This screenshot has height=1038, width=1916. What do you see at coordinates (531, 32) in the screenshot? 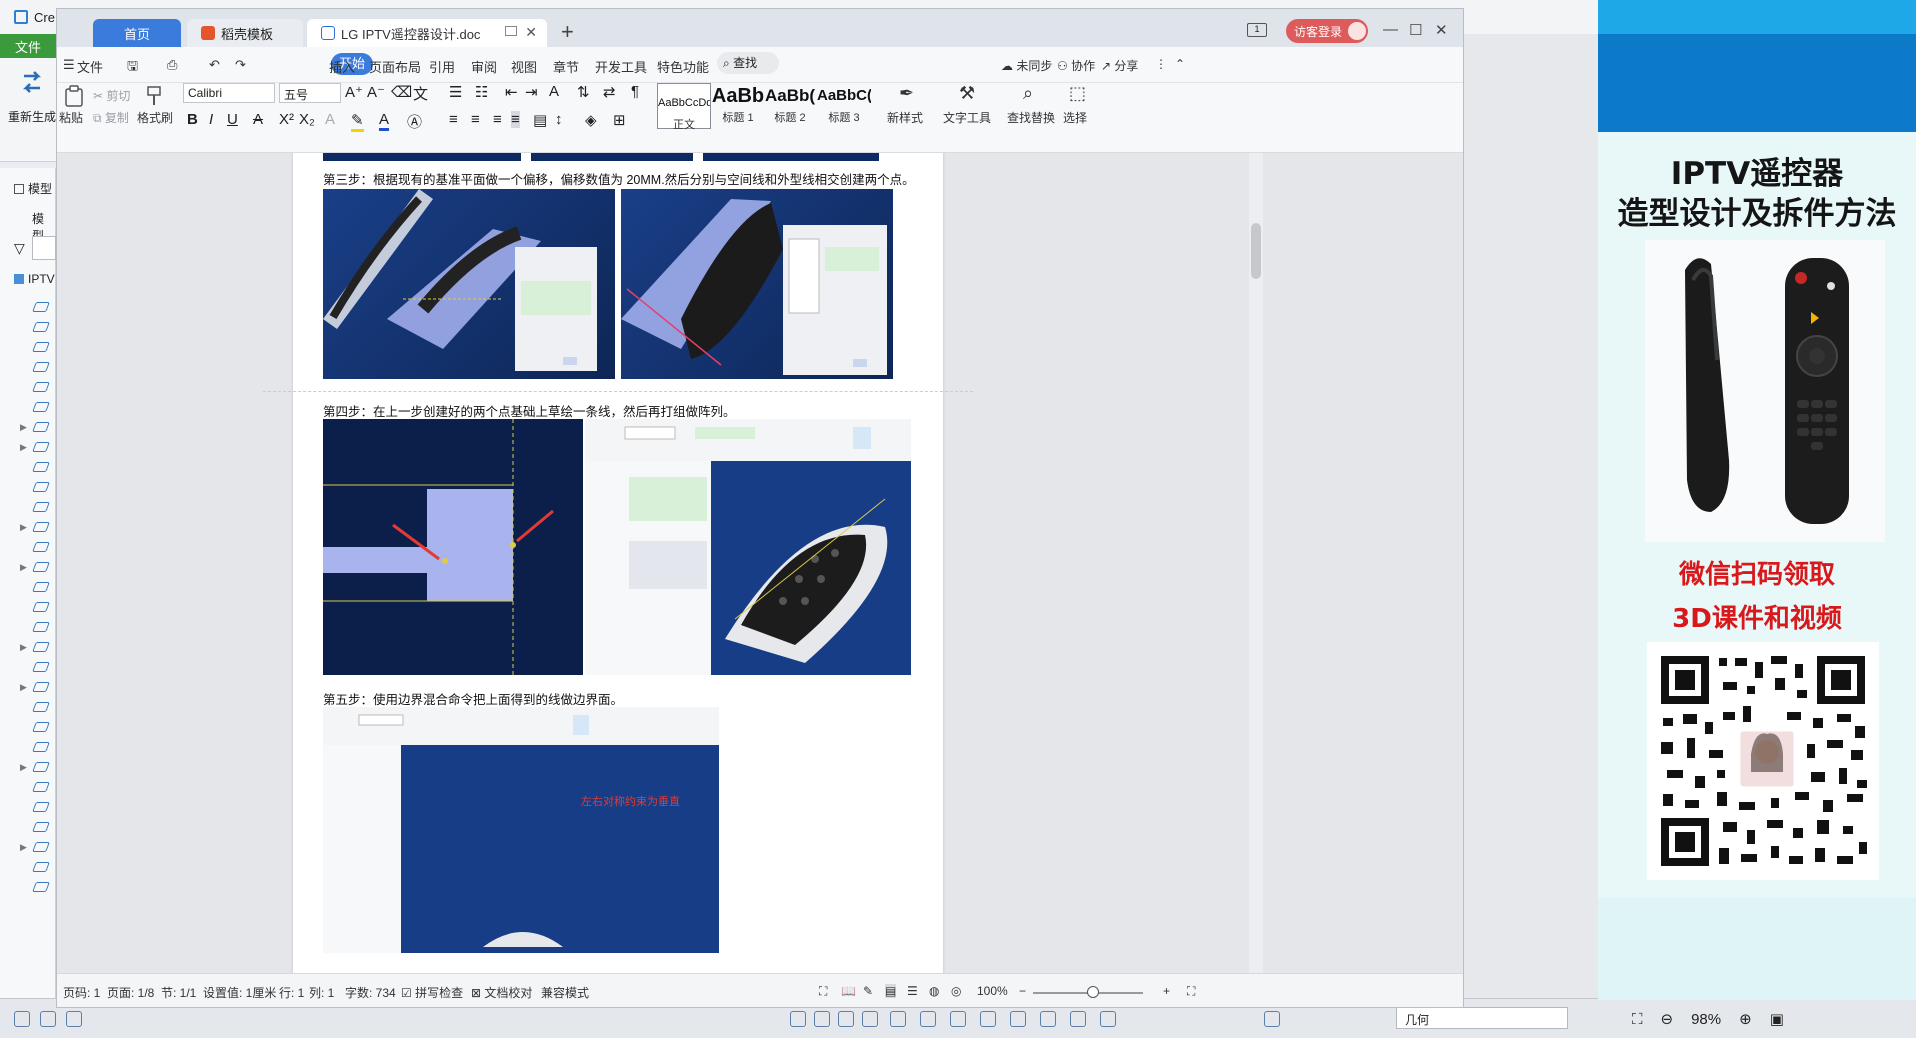
I see `close-tab-icon: ✕` at bounding box center [531, 32].